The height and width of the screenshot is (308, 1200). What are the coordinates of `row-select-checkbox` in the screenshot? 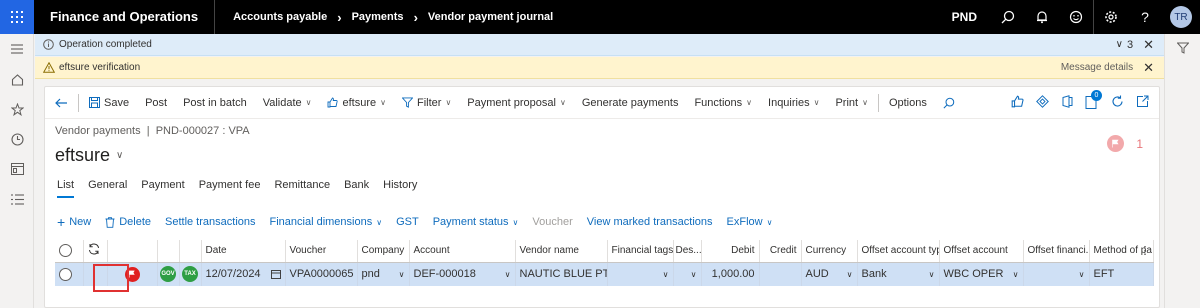 It's located at (69, 274).